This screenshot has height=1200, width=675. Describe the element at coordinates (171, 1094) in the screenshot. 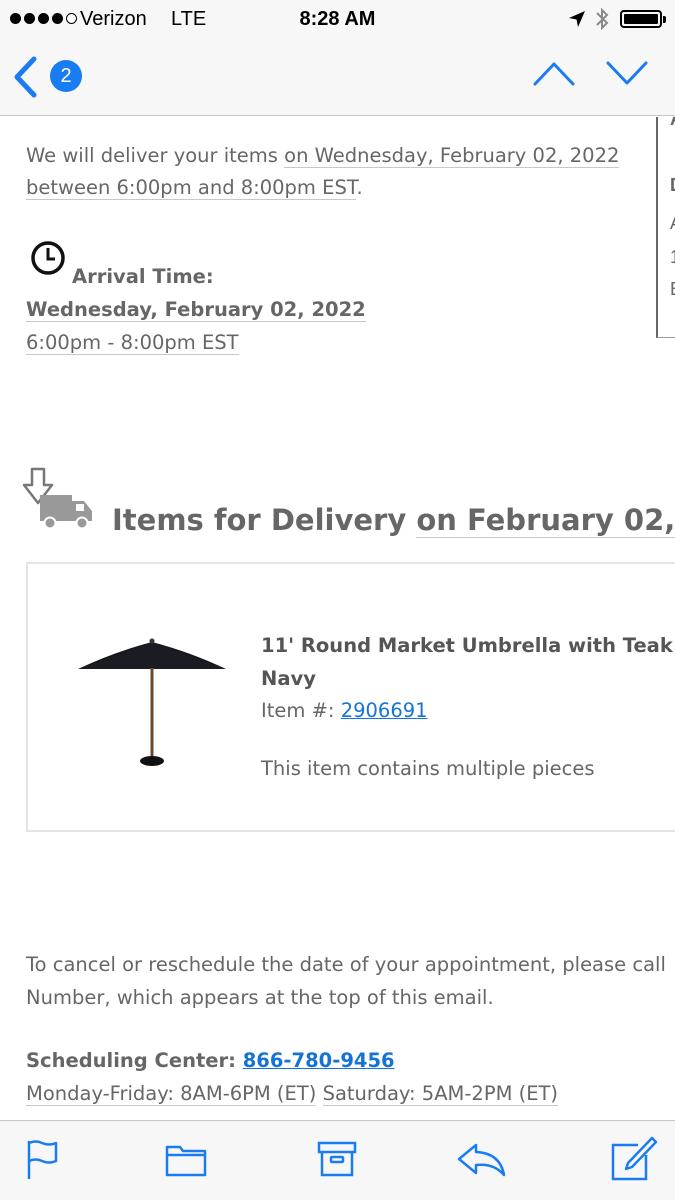

I see `hours-weekday: Monday-Friday: 8AM-6PM (ET)` at that location.